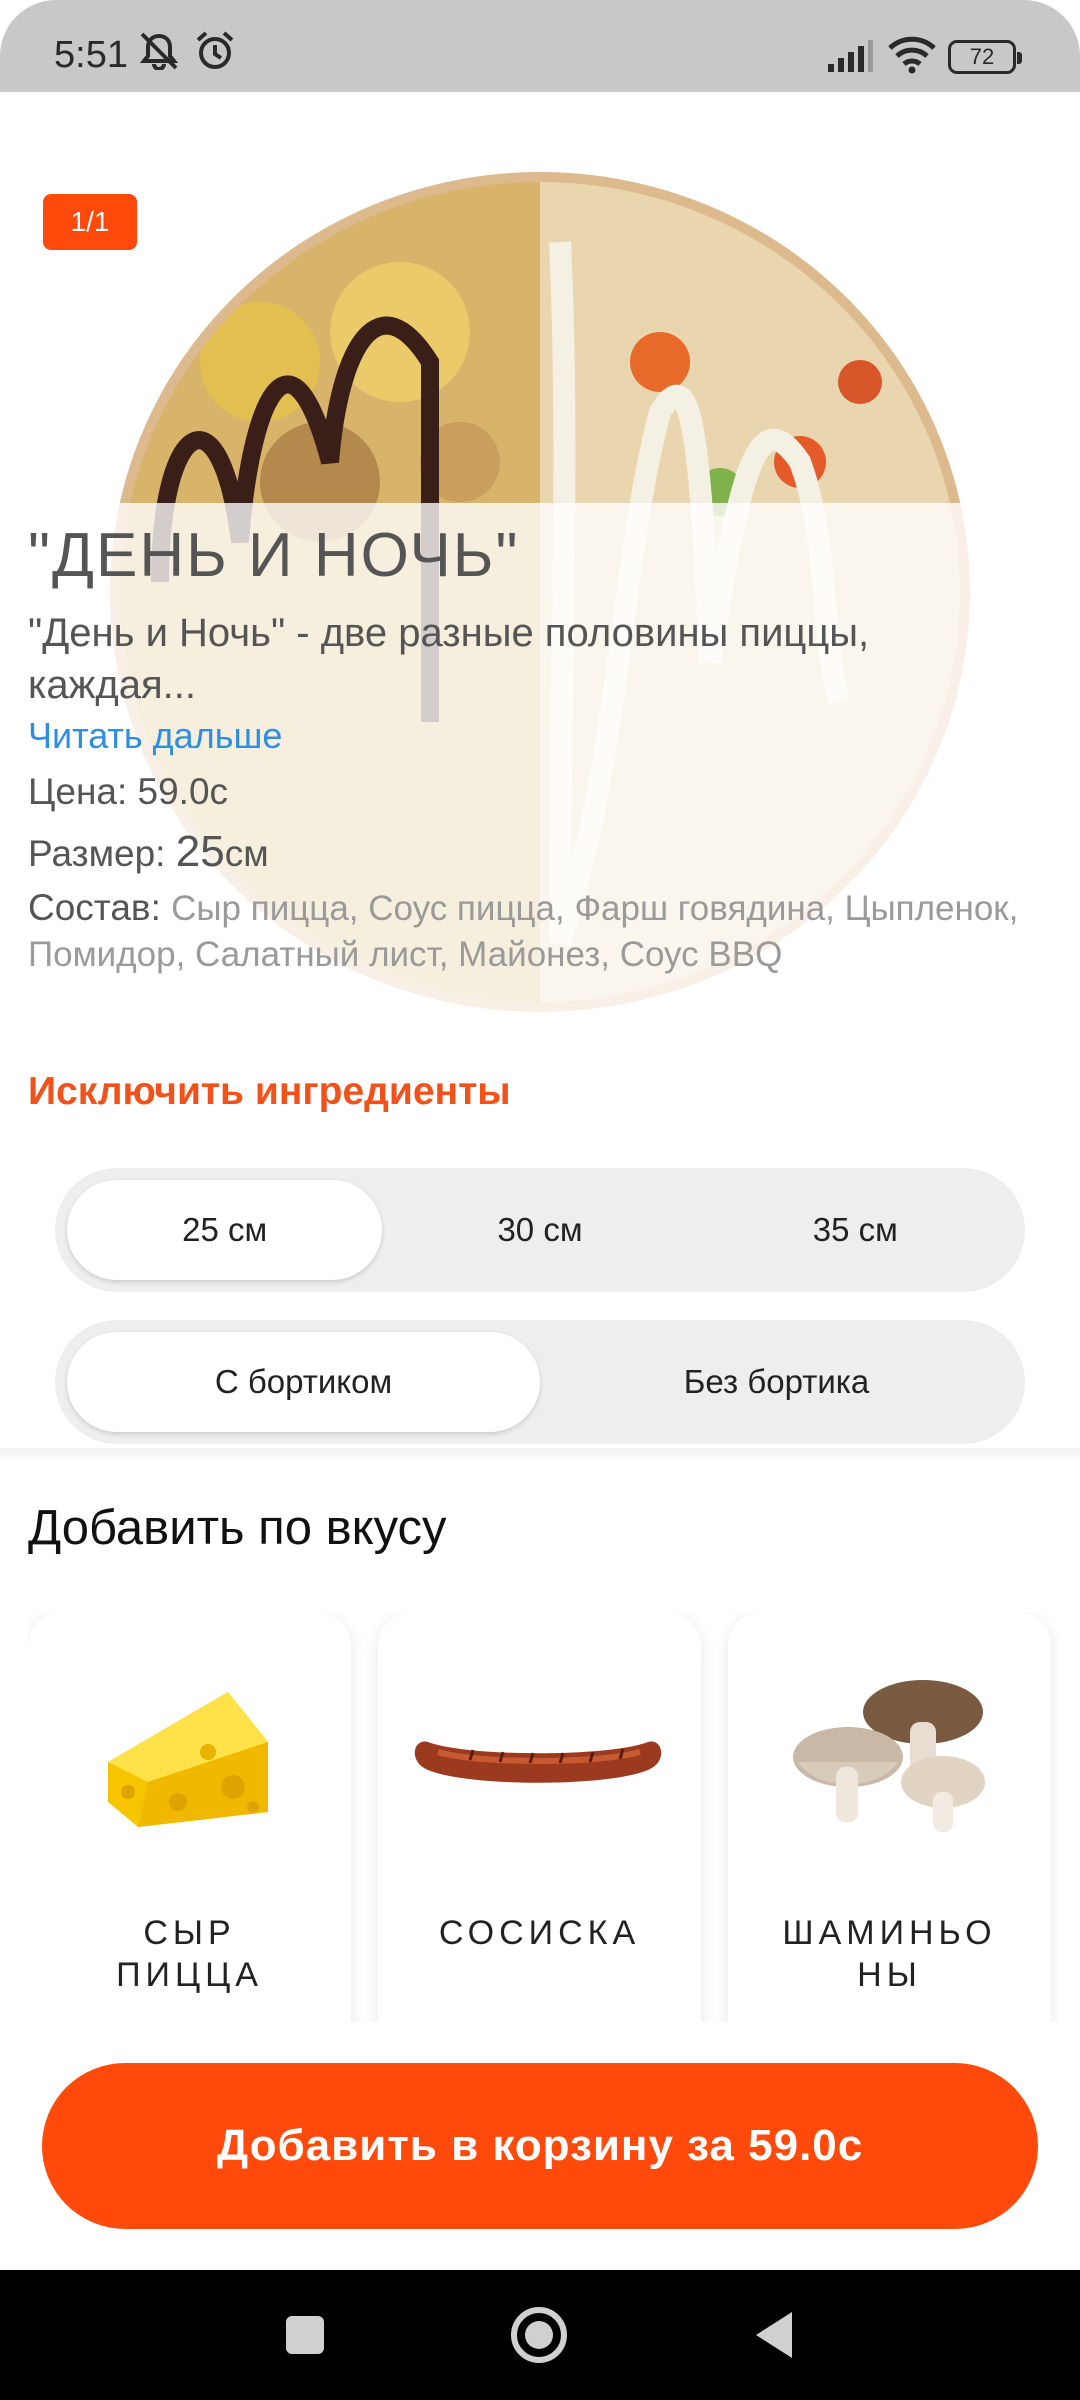 This screenshot has height=2400, width=1080. I want to click on size-option-30: 30 см, so click(539, 1230).